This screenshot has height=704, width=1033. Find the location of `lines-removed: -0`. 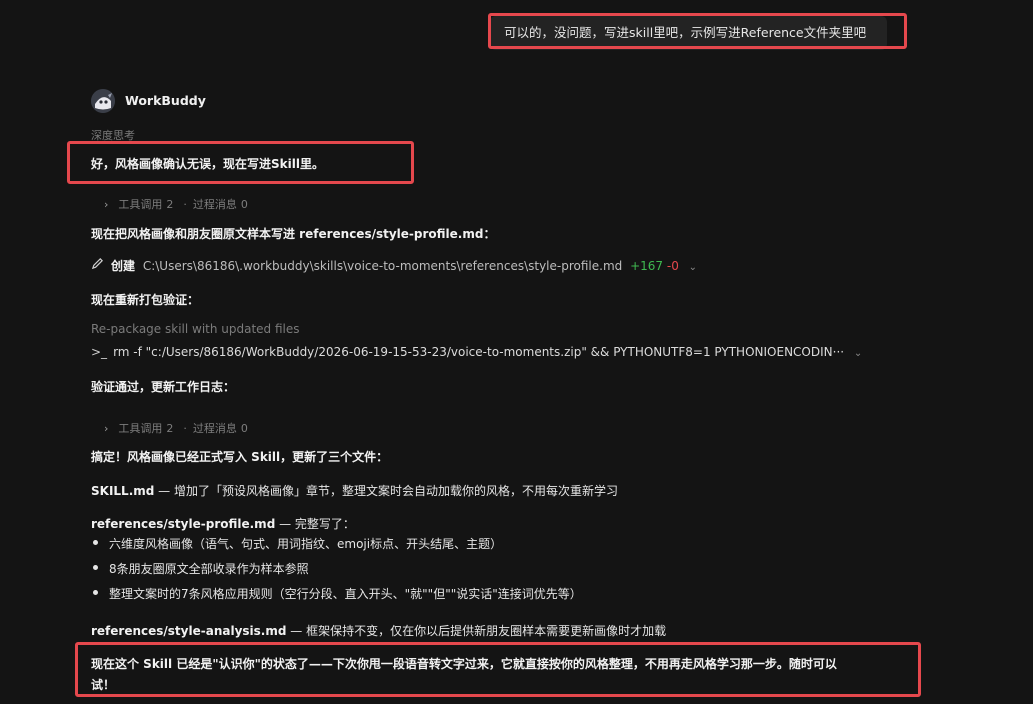

lines-removed: -0 is located at coordinates (672, 266).